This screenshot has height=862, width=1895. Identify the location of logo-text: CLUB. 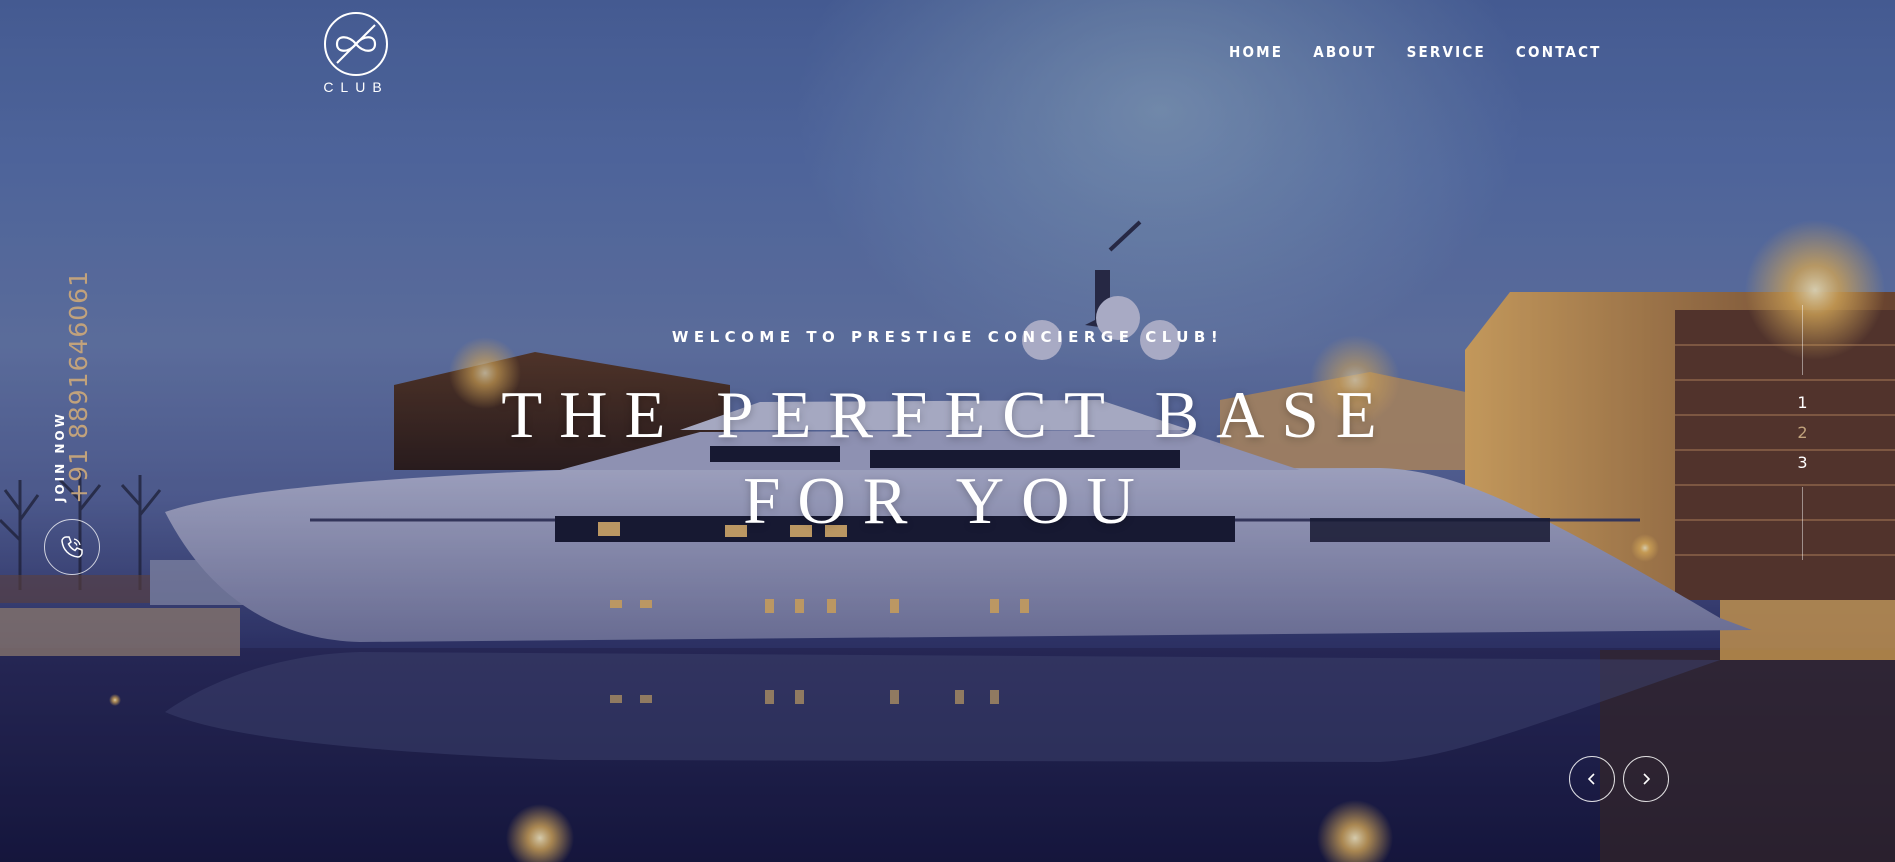
(356, 87).